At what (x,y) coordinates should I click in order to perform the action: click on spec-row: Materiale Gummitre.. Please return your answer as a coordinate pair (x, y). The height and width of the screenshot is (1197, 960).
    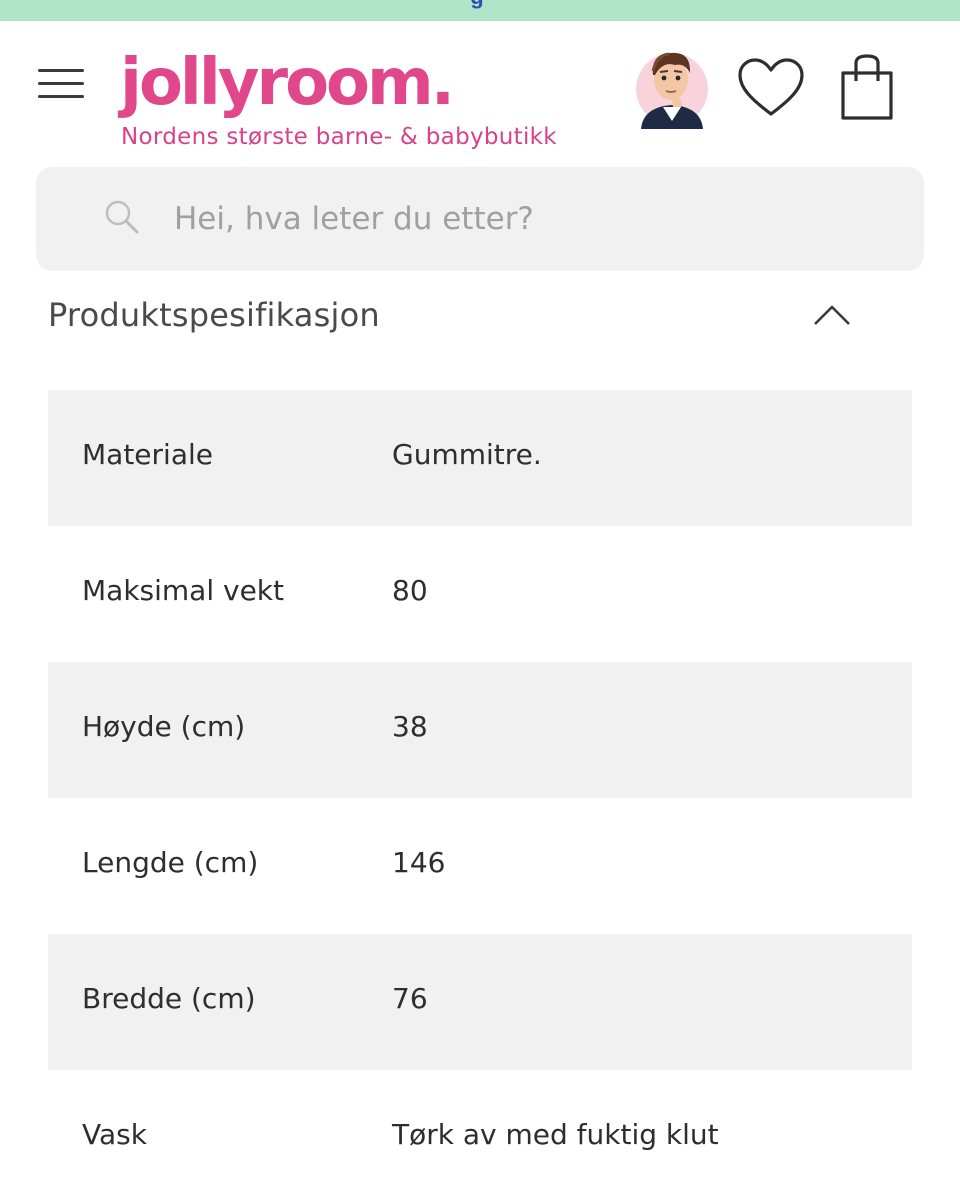
    Looking at the image, I should click on (480, 458).